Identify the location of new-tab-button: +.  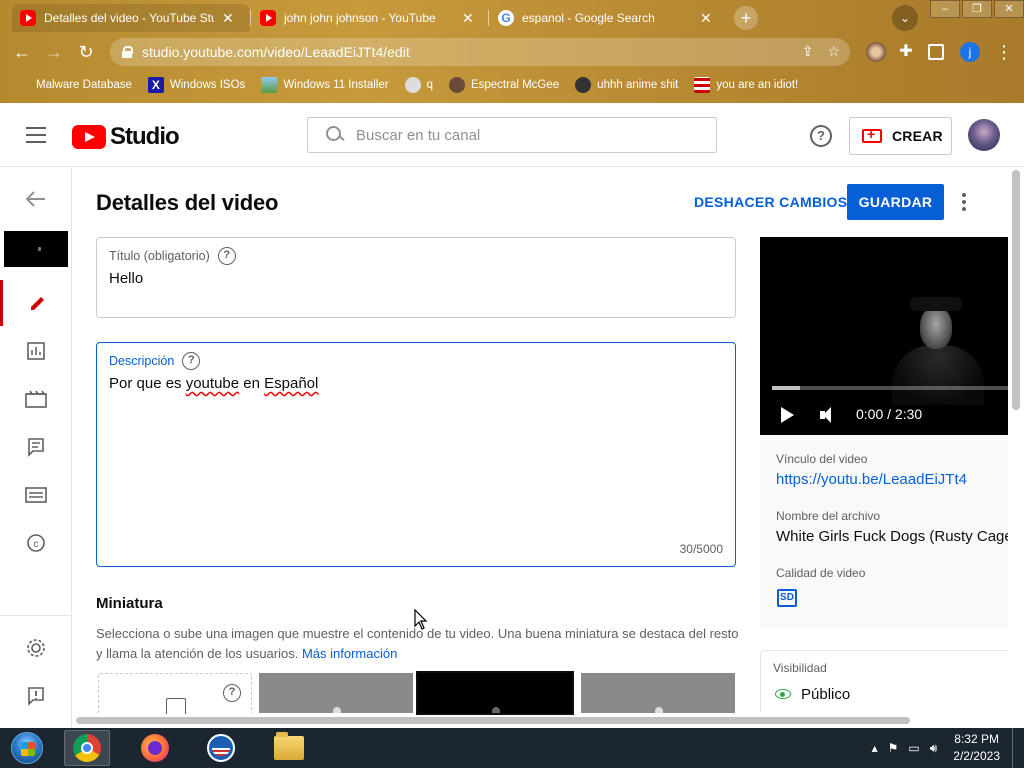
(746, 18).